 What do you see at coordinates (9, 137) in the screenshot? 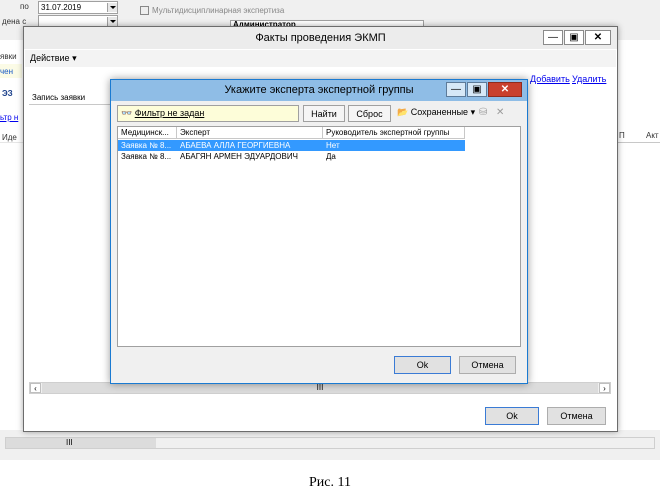
I see `bg-left-label-5: Иде` at bounding box center [9, 137].